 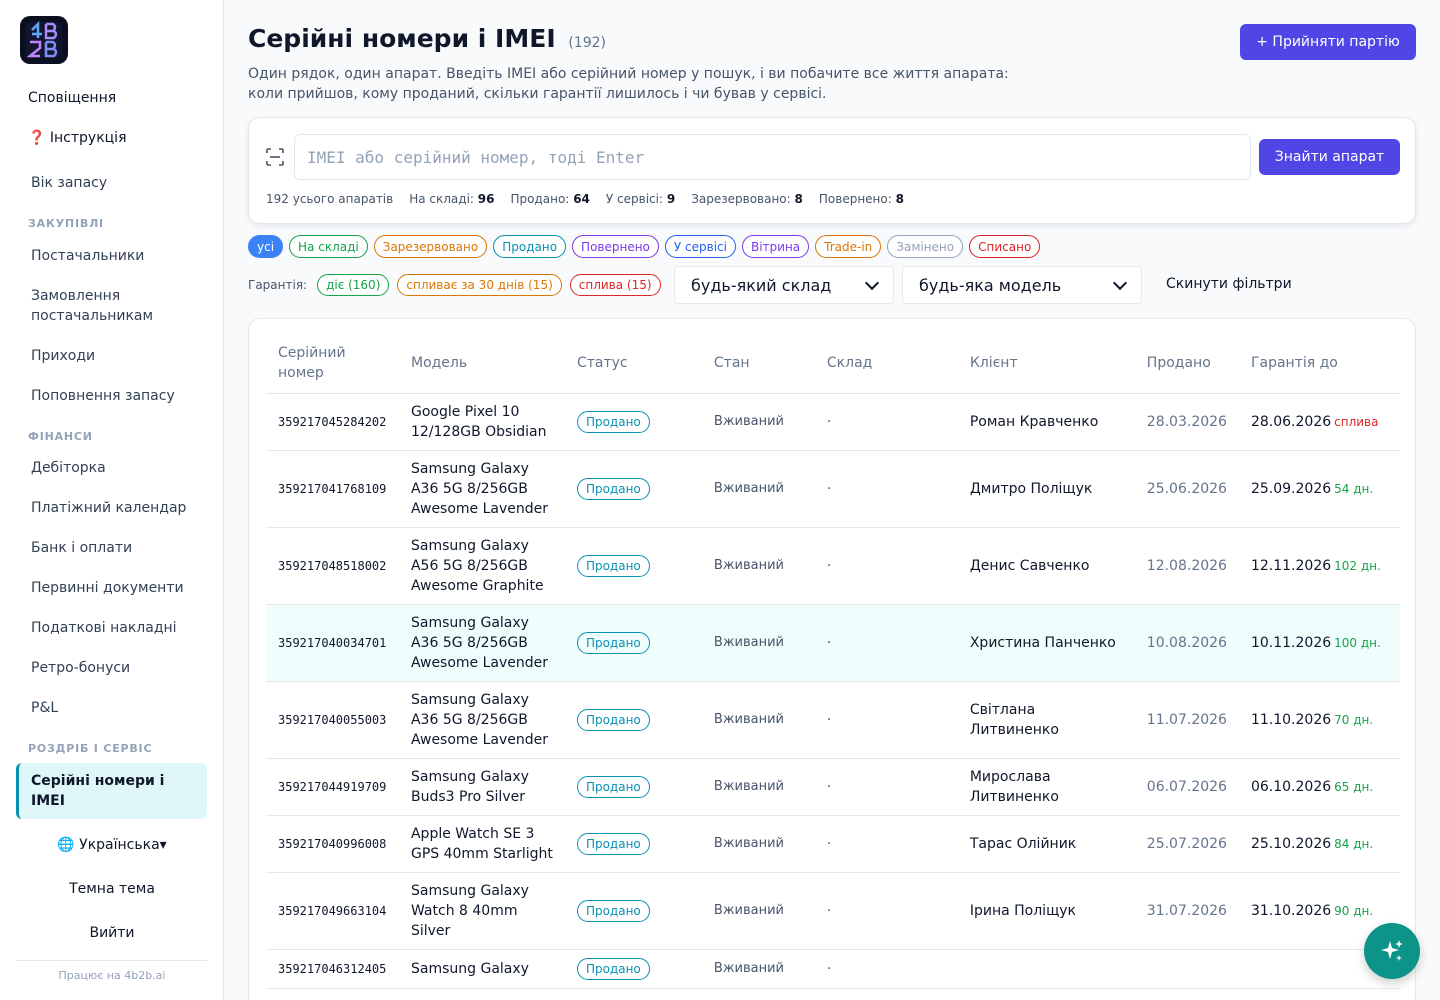 I want to click on nav-suppliers: Постачальники, so click(x=111, y=256).